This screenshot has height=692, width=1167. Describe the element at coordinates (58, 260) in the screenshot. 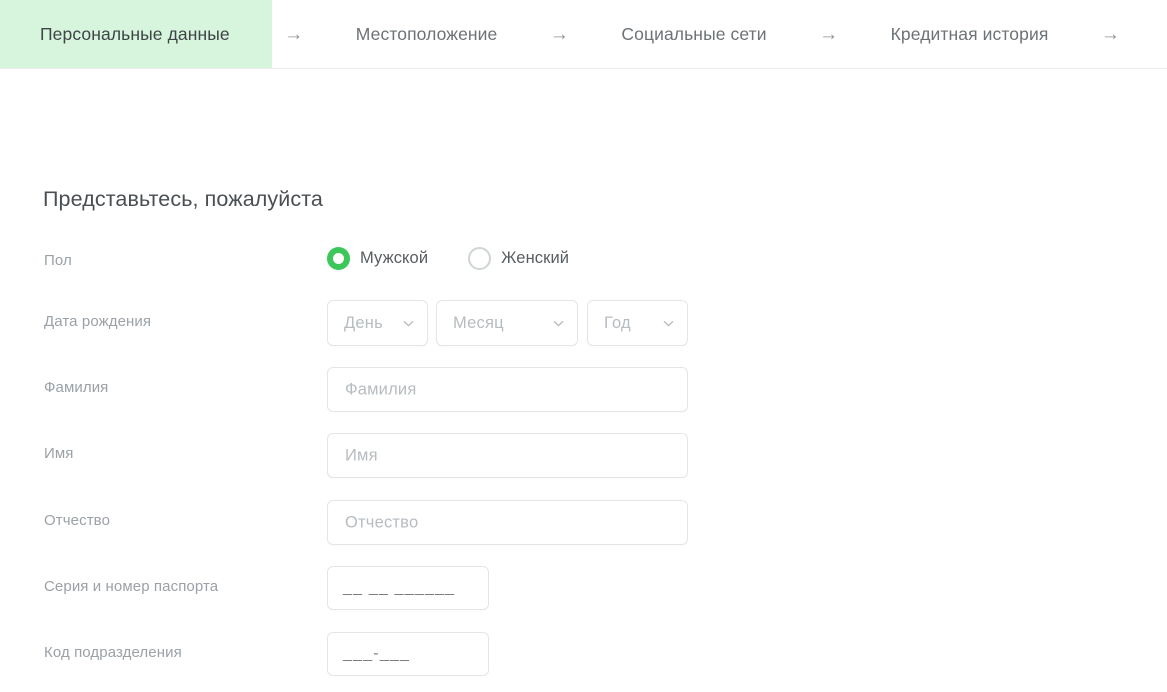

I see `gender-label: Пол` at that location.